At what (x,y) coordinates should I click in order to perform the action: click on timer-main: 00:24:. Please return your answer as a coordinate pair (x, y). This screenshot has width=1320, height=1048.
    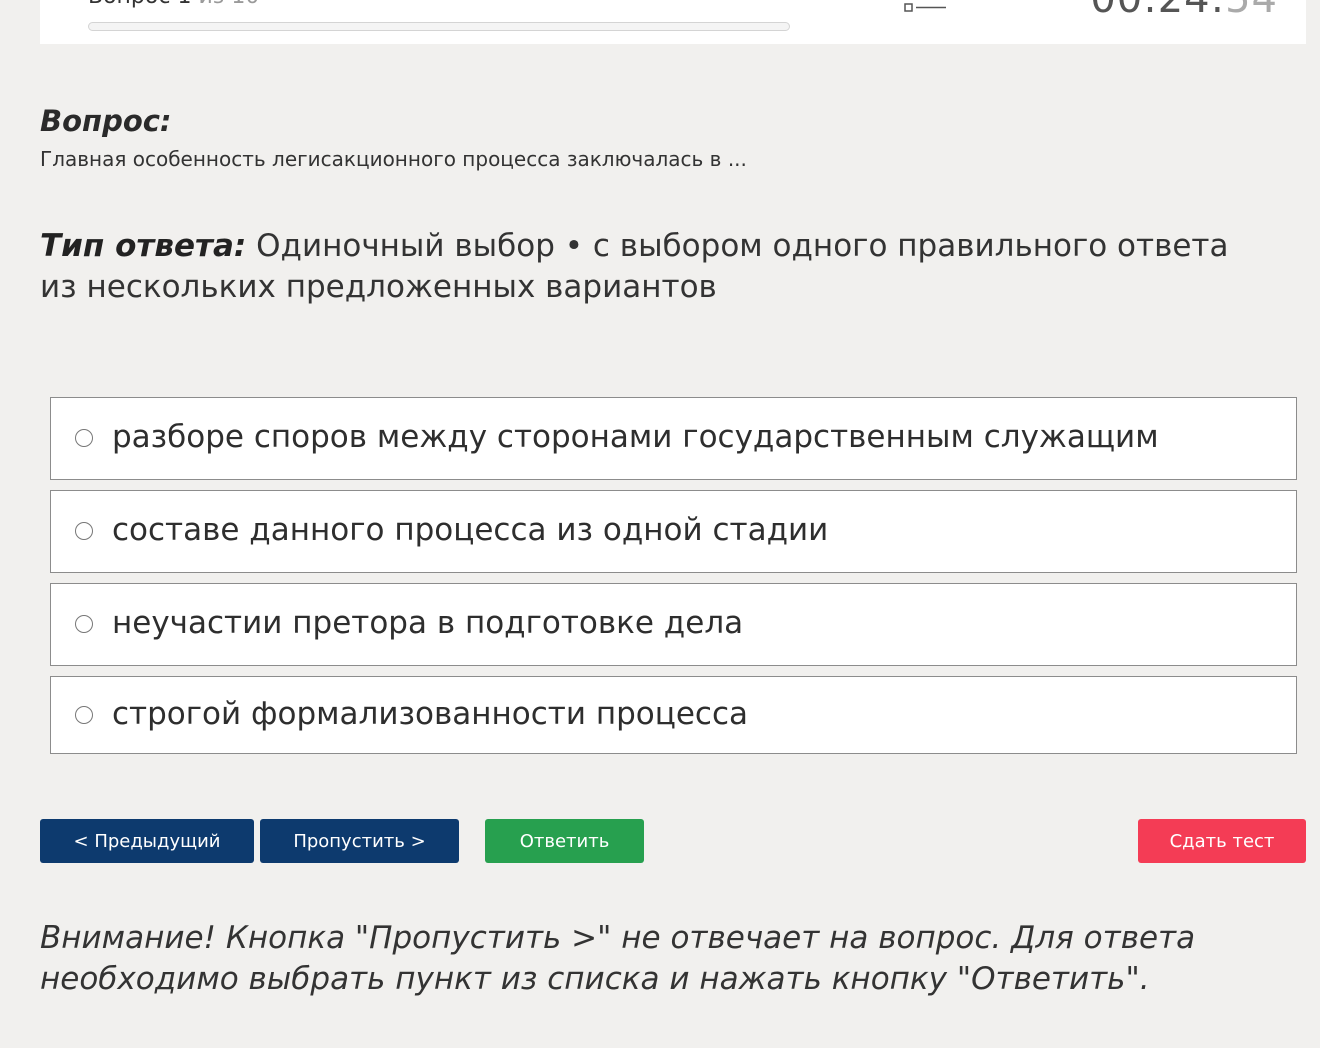
    Looking at the image, I should click on (1157, 11).